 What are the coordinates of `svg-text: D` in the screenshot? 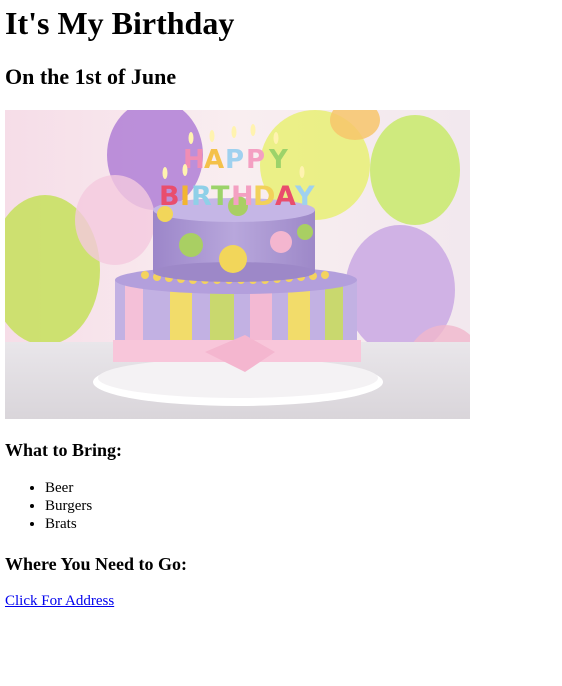 It's located at (264, 196).